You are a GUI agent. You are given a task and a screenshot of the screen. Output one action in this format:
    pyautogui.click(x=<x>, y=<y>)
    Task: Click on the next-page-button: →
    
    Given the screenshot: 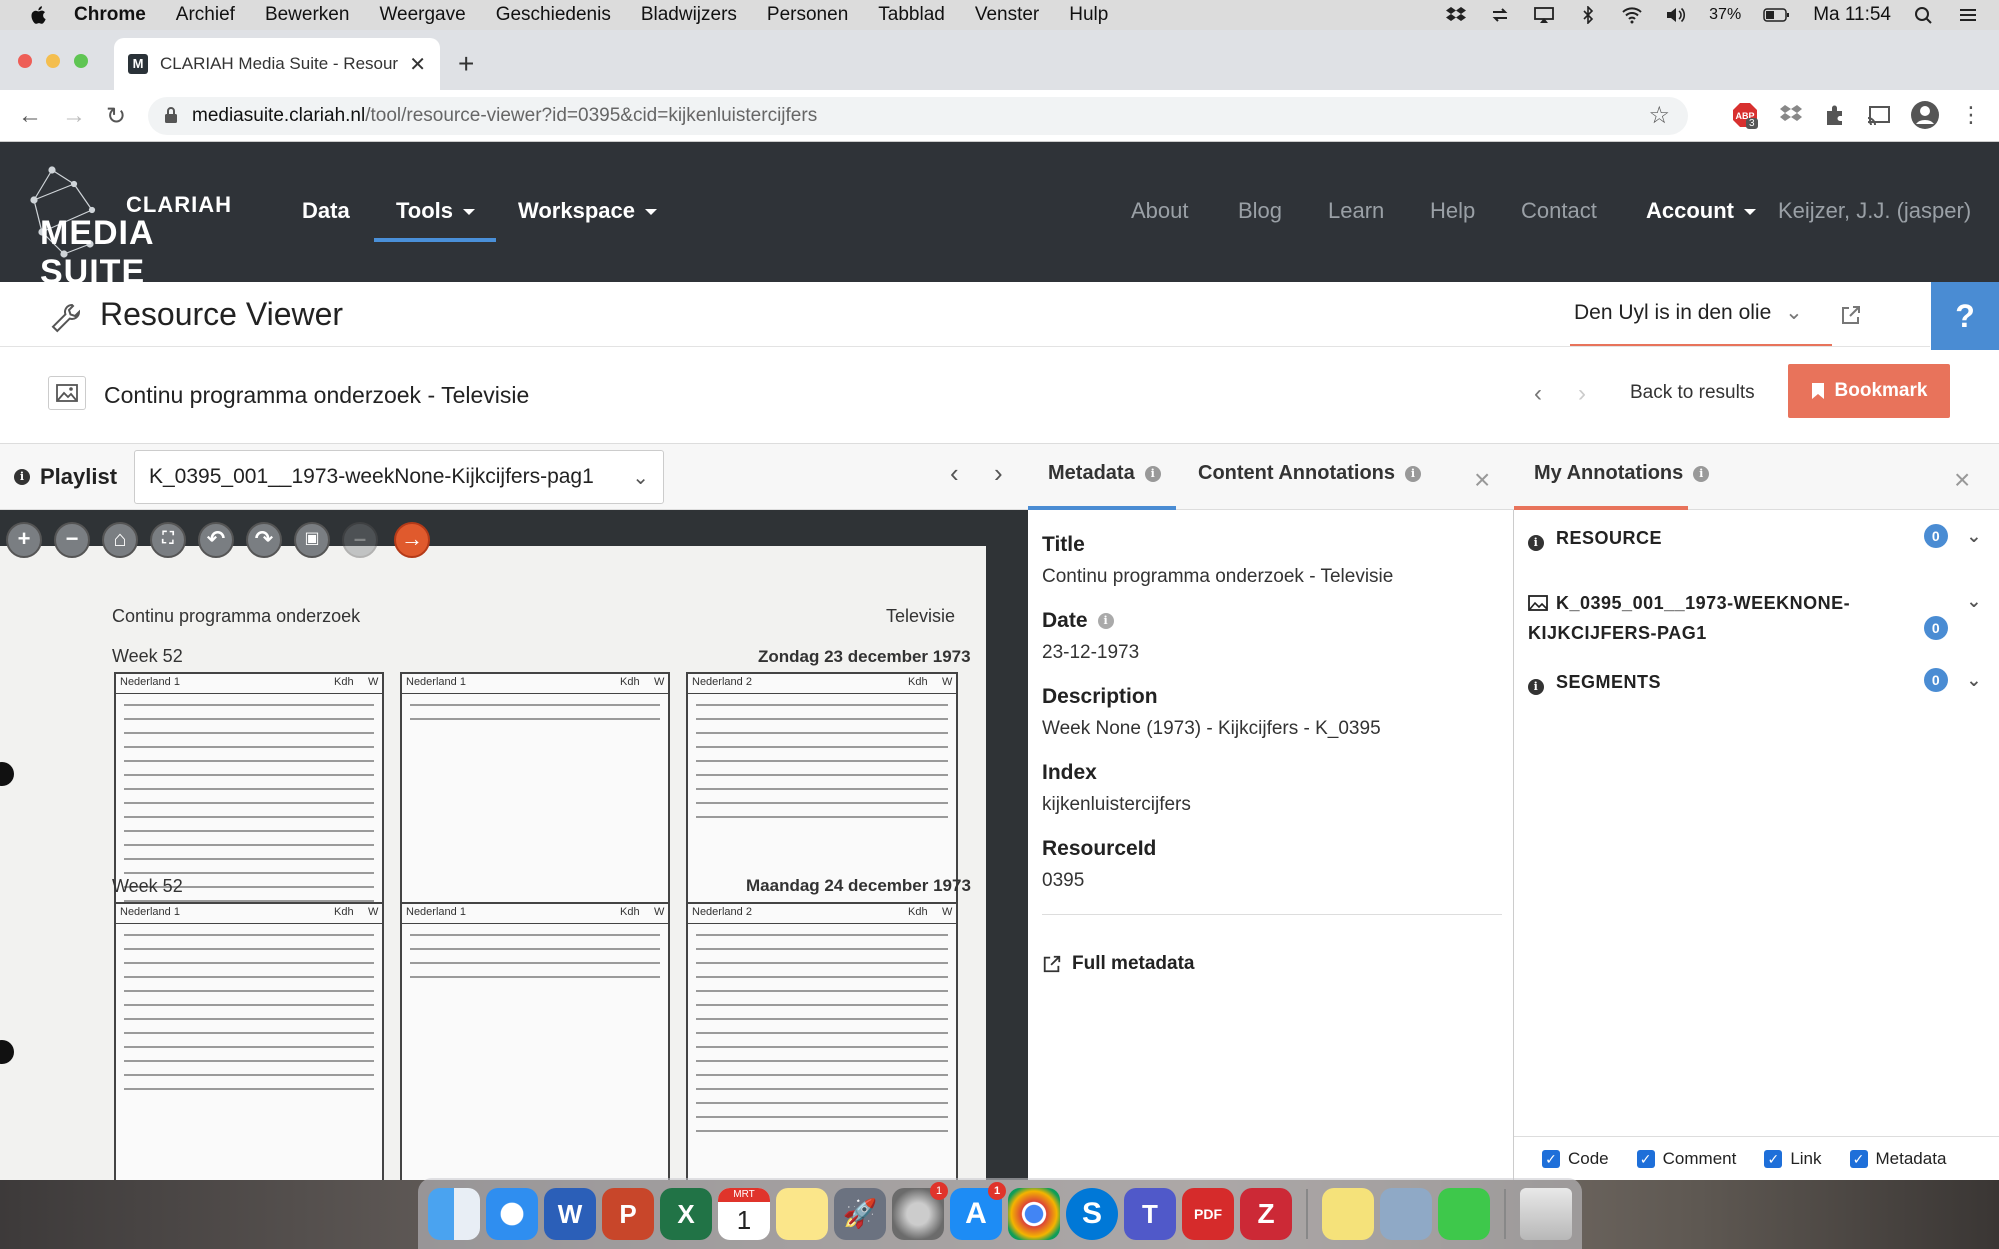 What is the action you would take?
    pyautogui.click(x=412, y=540)
    